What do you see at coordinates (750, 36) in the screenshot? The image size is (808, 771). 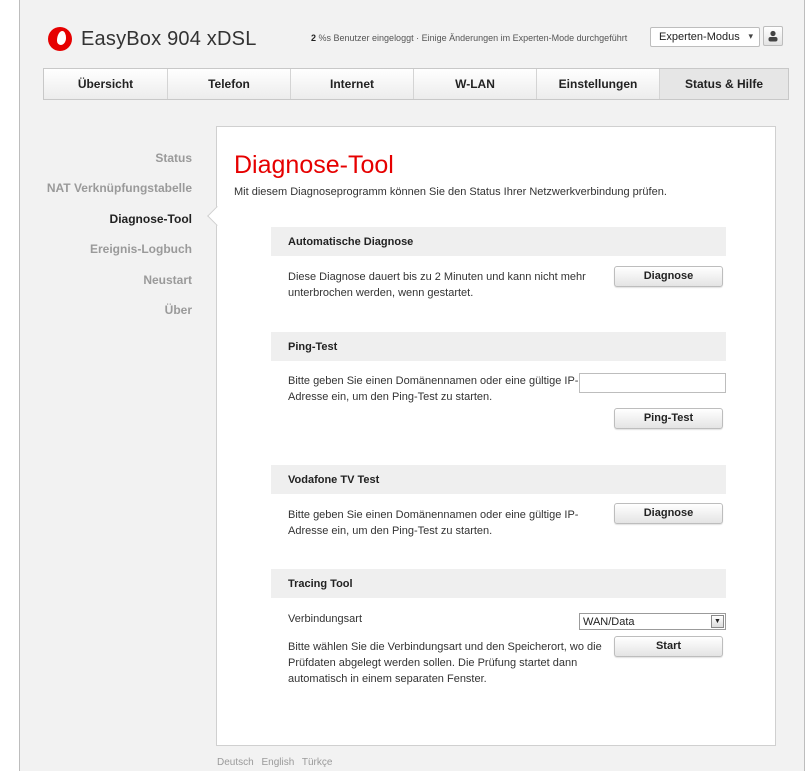 I see `chevron-down-icon: ▾` at bounding box center [750, 36].